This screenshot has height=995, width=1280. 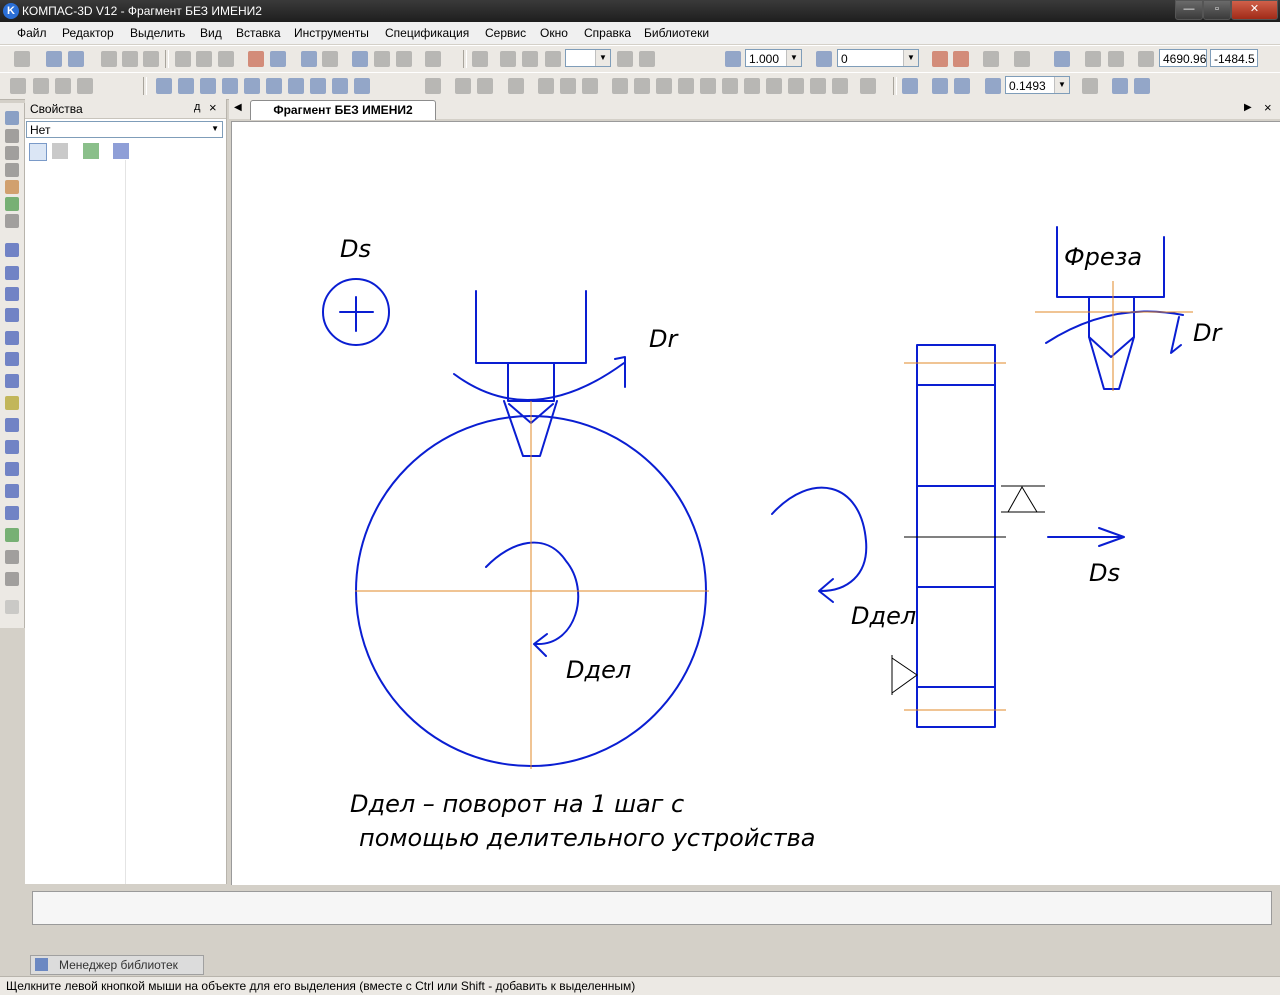 What do you see at coordinates (868, 86) in the screenshot?
I see `shape15-icon` at bounding box center [868, 86].